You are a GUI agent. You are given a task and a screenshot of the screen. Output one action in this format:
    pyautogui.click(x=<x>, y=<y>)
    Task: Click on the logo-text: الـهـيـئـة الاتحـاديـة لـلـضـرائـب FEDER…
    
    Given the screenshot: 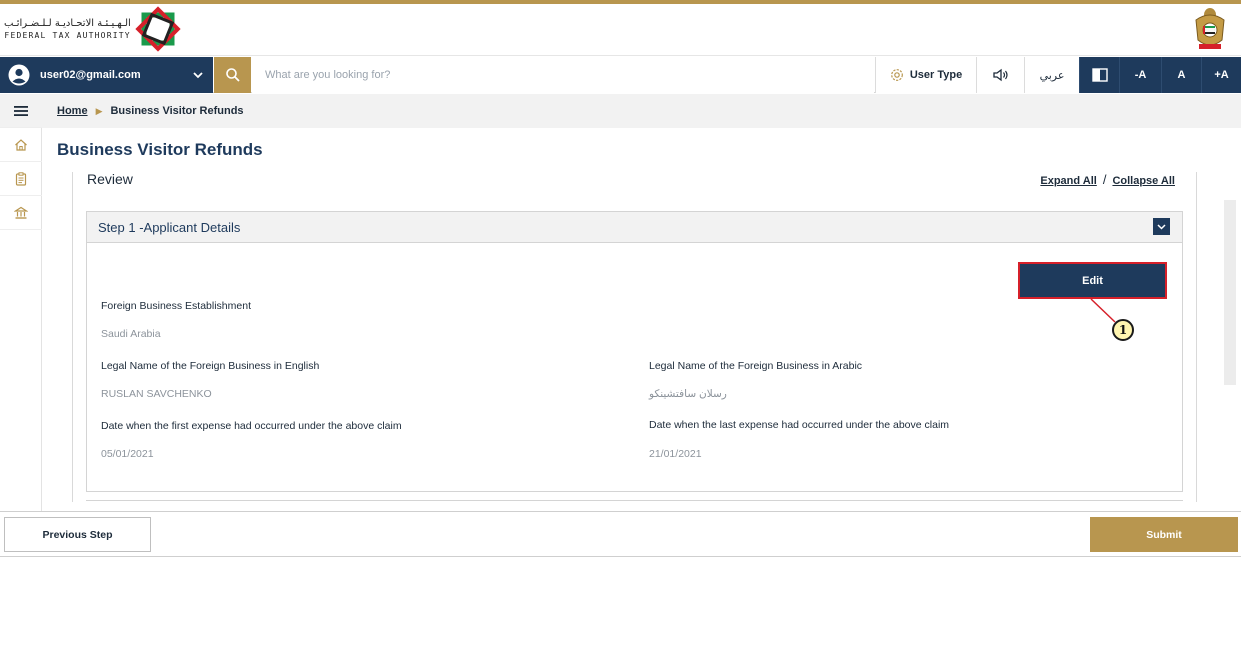 What is the action you would take?
    pyautogui.click(x=67, y=29)
    